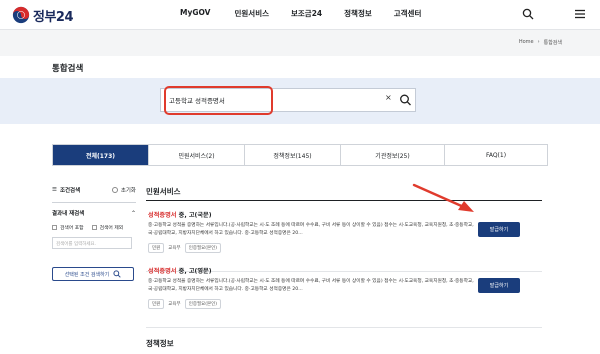  What do you see at coordinates (405, 100) in the screenshot?
I see `search-submit-icon` at bounding box center [405, 100].